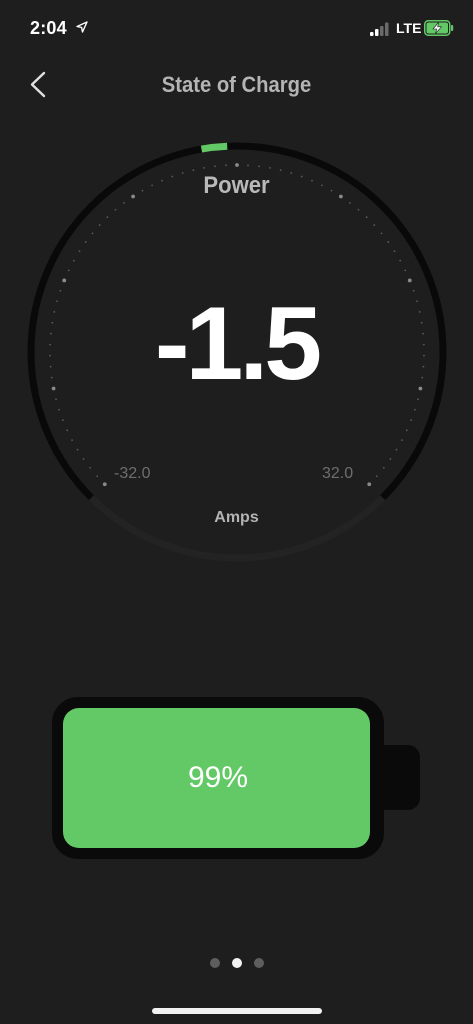 The height and width of the screenshot is (1024, 473). Describe the element at coordinates (48, 28) in the screenshot. I see `status-time: 2:04` at that location.